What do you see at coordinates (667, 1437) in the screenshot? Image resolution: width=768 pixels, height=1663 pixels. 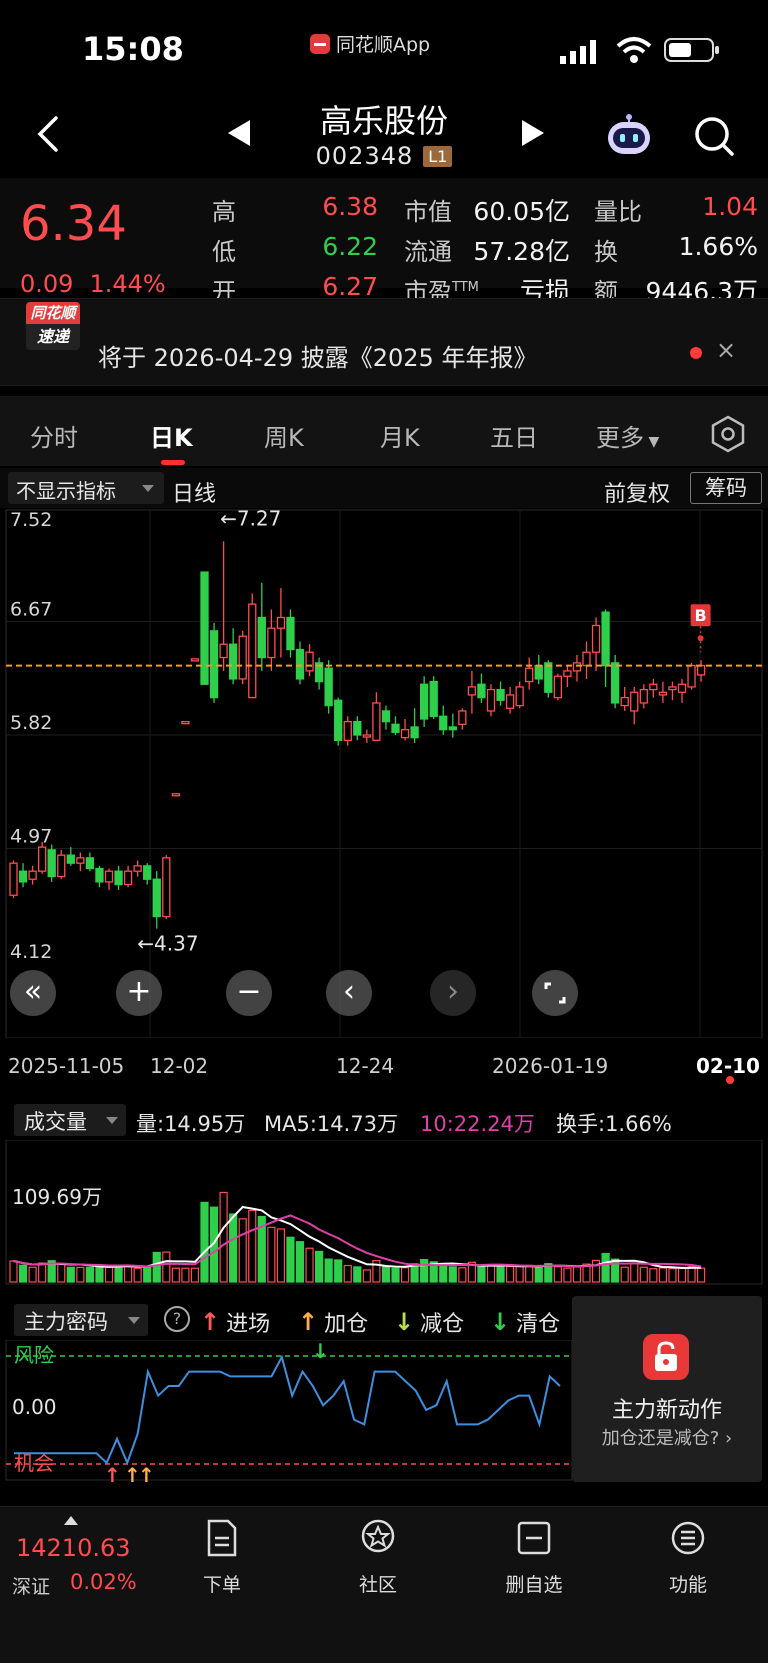 I see `promo-subtitle: 加仓还是减仓? ›` at bounding box center [667, 1437].